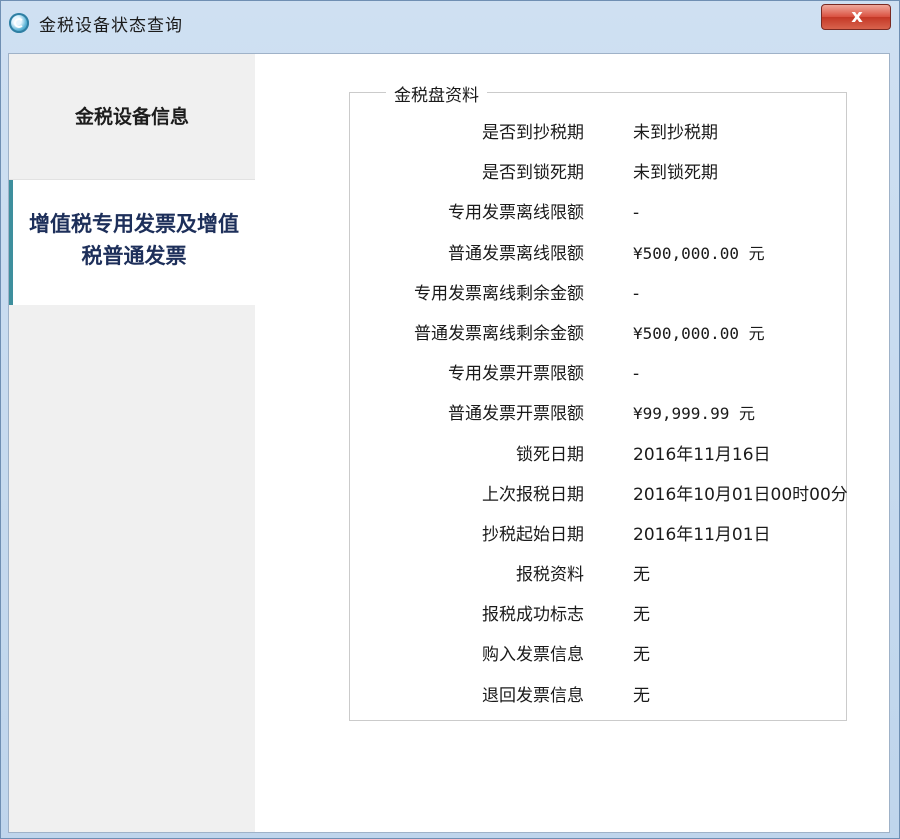  I want to click on row-label: 专用发票离线限额, so click(516, 213).